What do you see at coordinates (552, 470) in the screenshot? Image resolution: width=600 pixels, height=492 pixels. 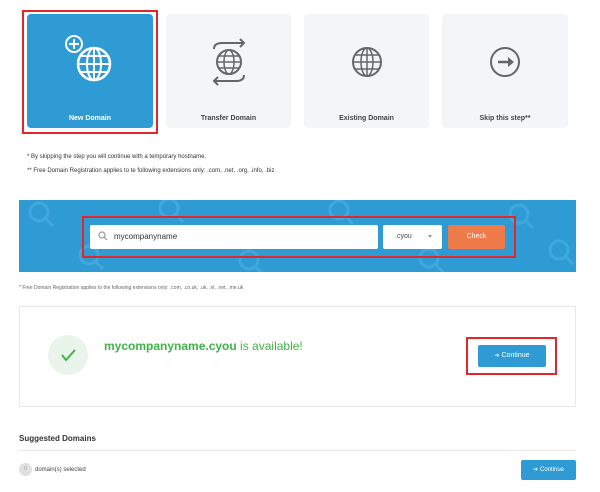 I see `suggested-continue-label: Continue` at bounding box center [552, 470].